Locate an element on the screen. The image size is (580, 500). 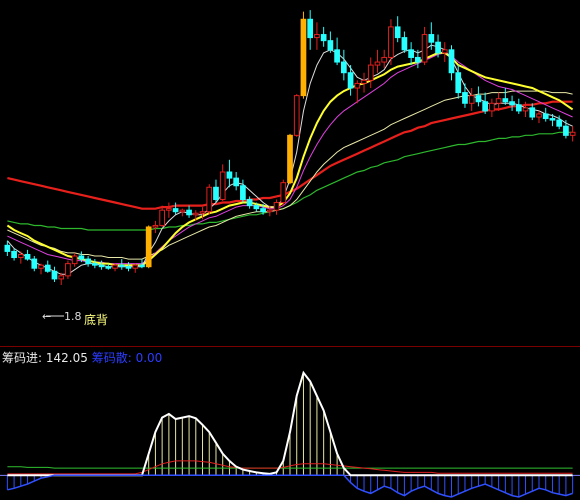
annotation-price-low: 1.8 is located at coordinates (73, 316).